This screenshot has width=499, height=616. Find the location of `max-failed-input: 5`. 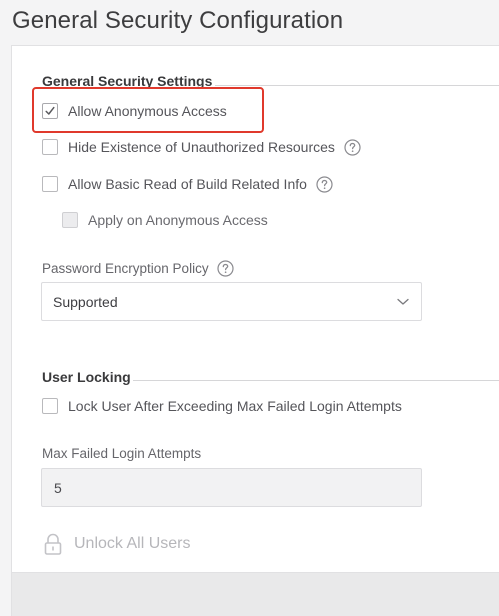

max-failed-input: 5 is located at coordinates (231, 487).